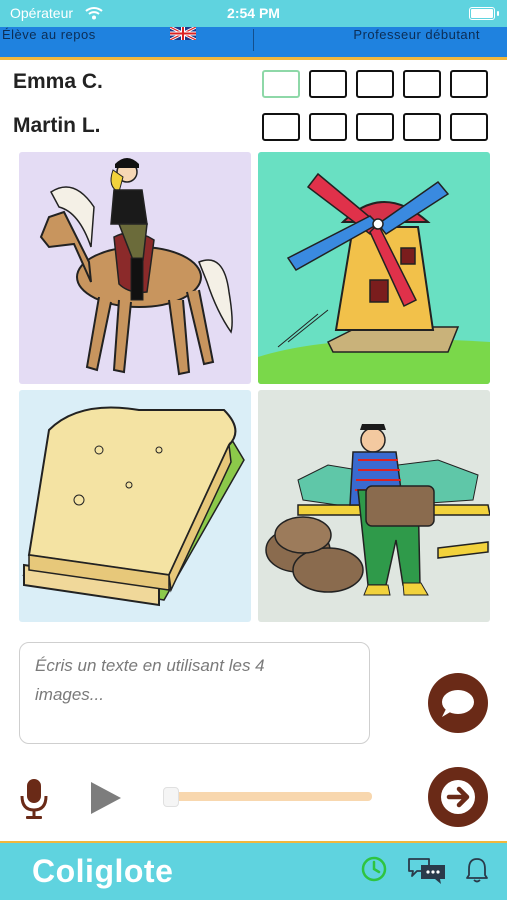 This screenshot has height=900, width=507. What do you see at coordinates (253, 870) in the screenshot?
I see `bottom-bar: Coliglote` at bounding box center [253, 870].